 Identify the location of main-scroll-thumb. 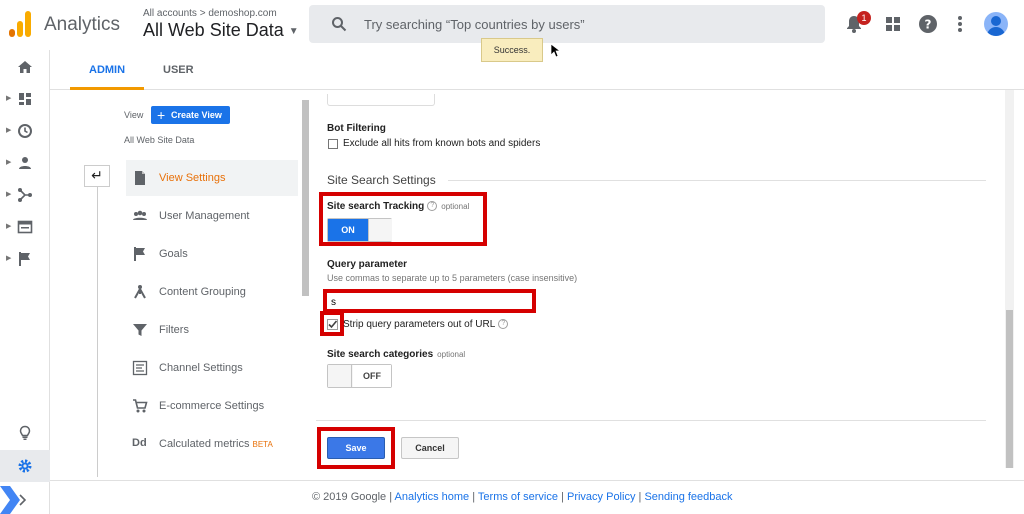
(1009, 389).